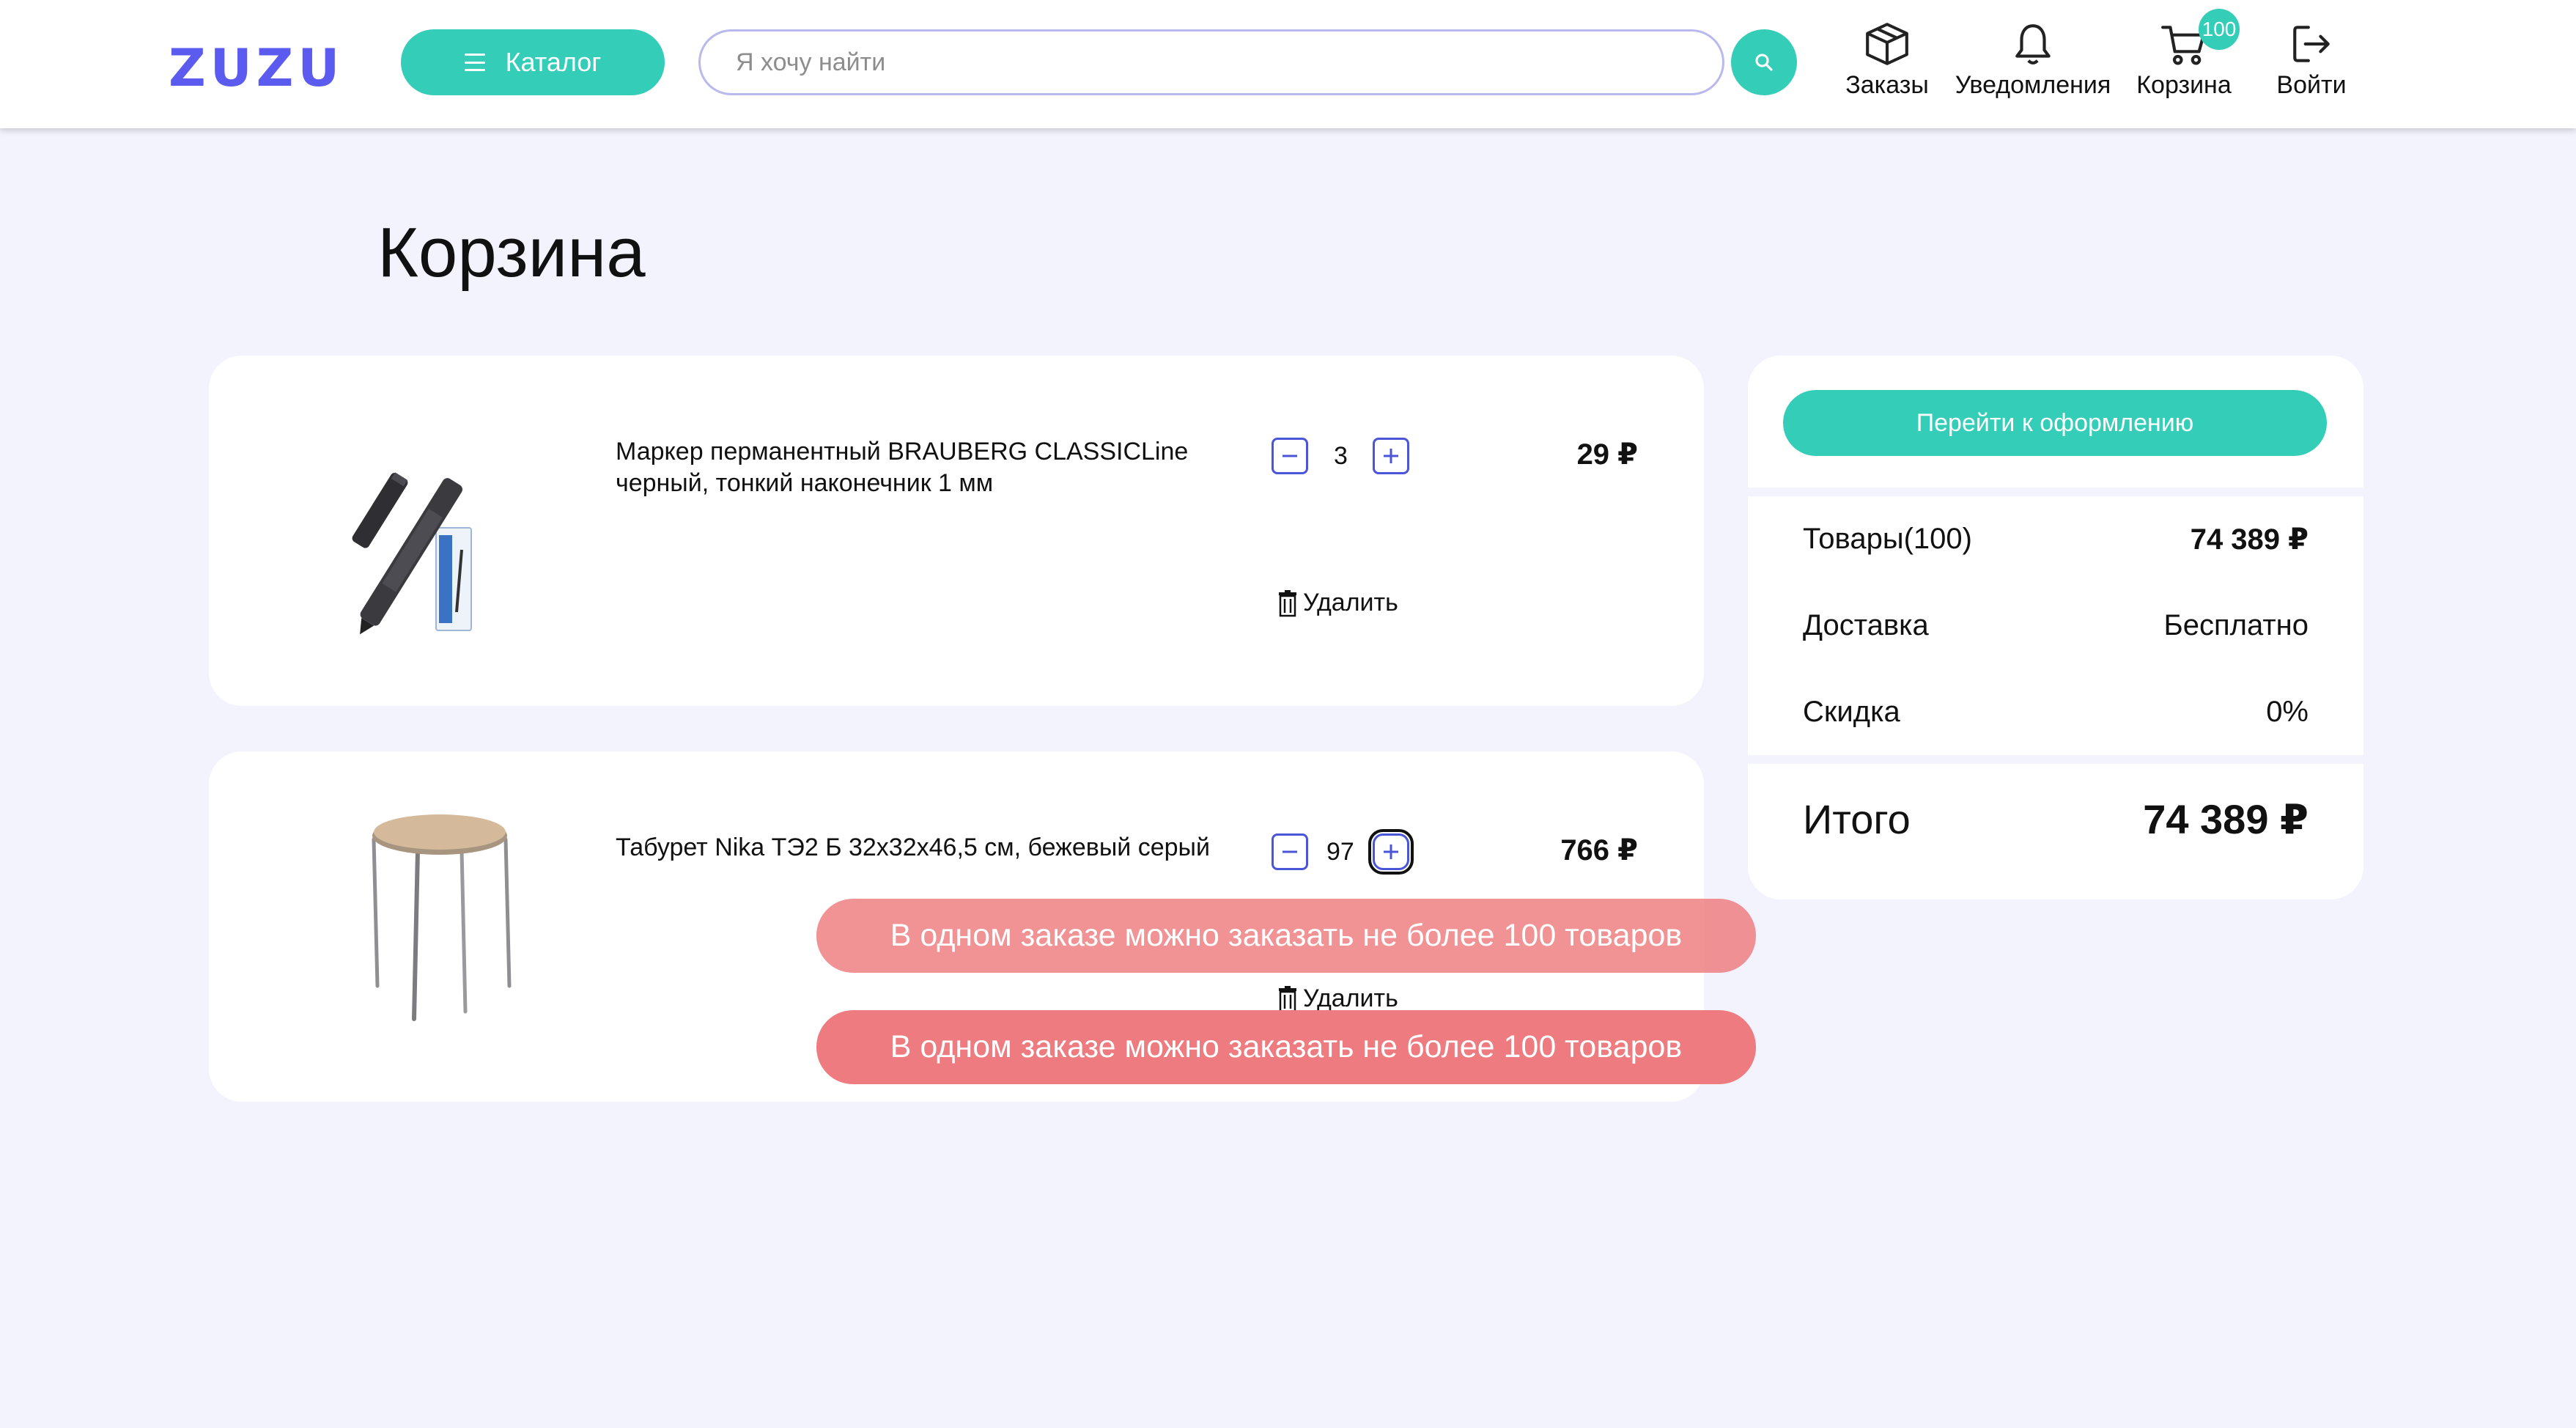 Image resolution: width=2576 pixels, height=1428 pixels. What do you see at coordinates (1340, 852) in the screenshot?
I see `quantity-value: 97` at bounding box center [1340, 852].